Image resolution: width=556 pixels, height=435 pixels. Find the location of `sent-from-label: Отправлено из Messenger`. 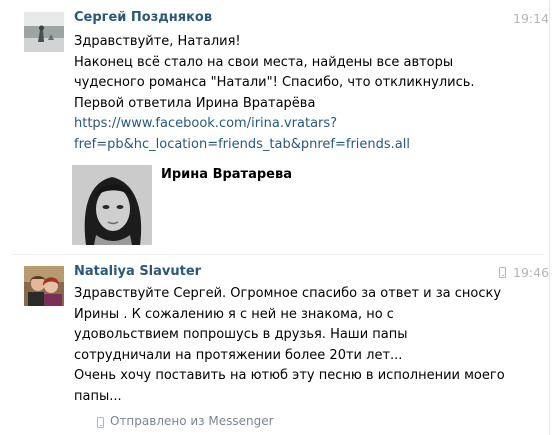

sent-from-label: Отправлено из Messenger is located at coordinates (192, 421).